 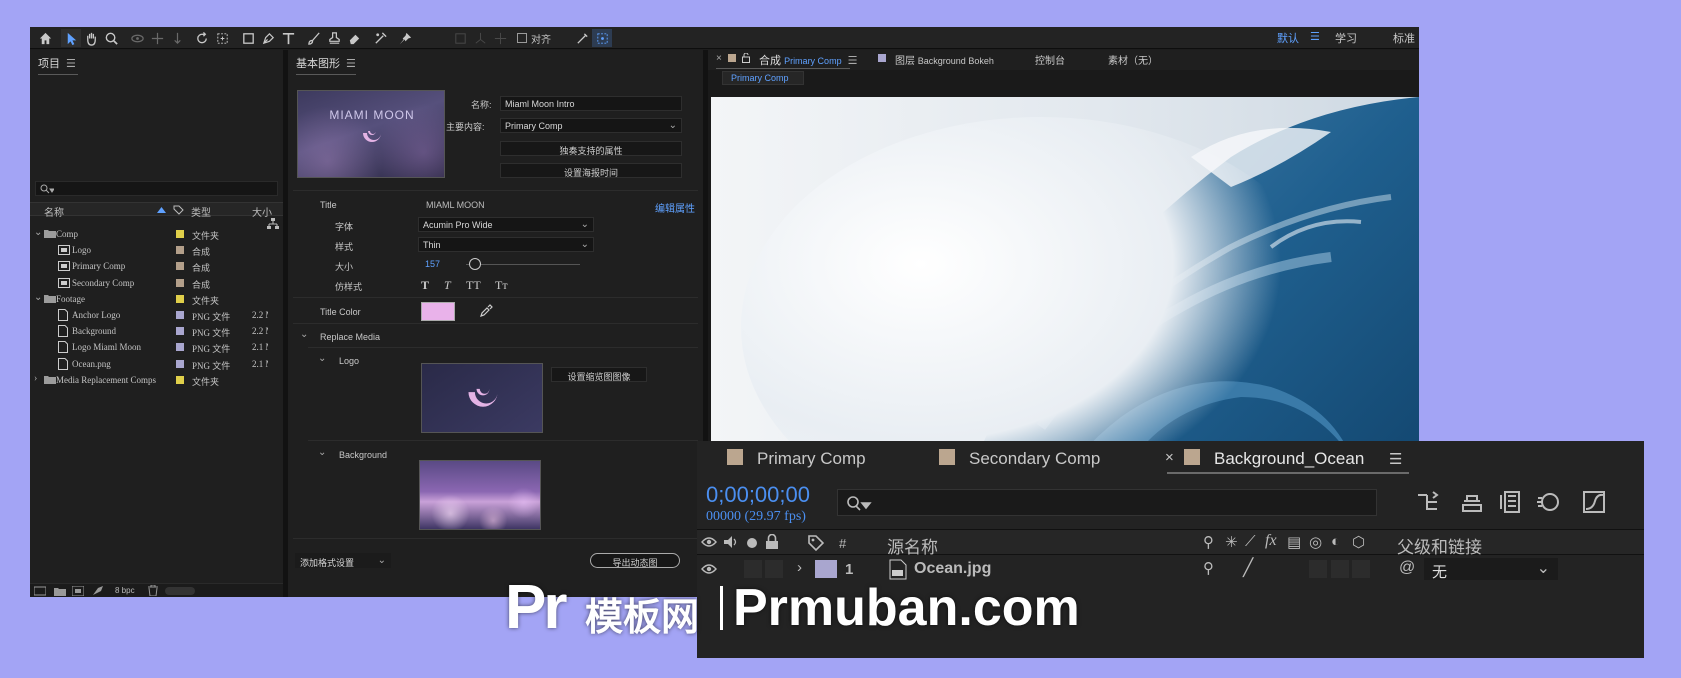 I want to click on layer-shy-switch-icon: ⚲, so click(x=1208, y=568).